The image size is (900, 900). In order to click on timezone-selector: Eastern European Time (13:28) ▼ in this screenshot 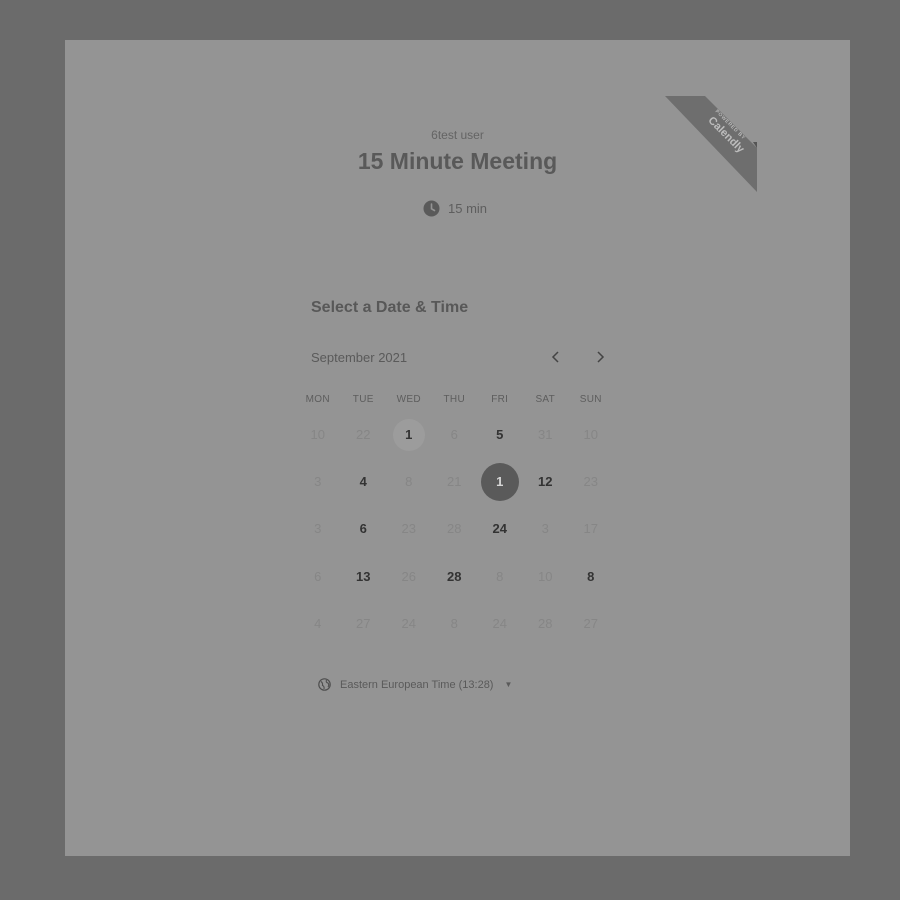, I will do `click(415, 684)`.